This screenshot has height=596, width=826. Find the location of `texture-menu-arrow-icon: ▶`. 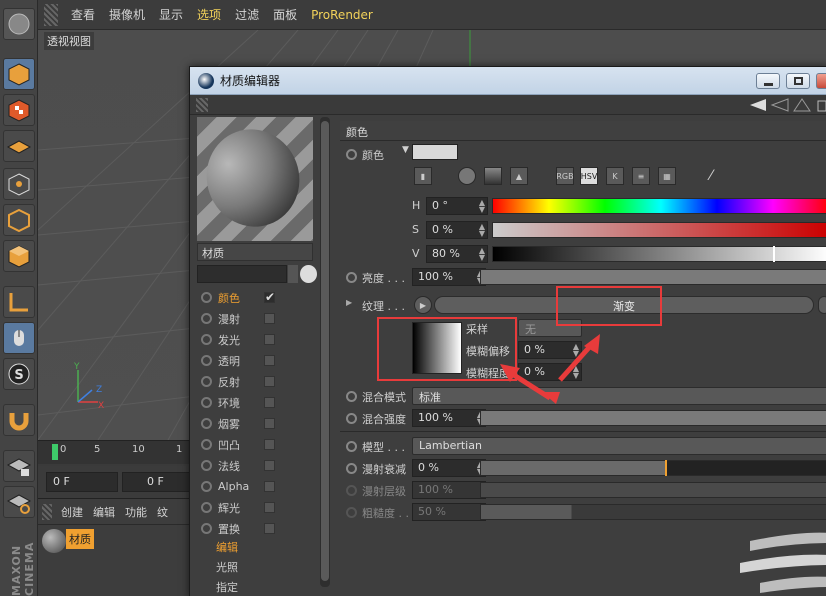

texture-menu-arrow-icon: ▶ is located at coordinates (423, 305).